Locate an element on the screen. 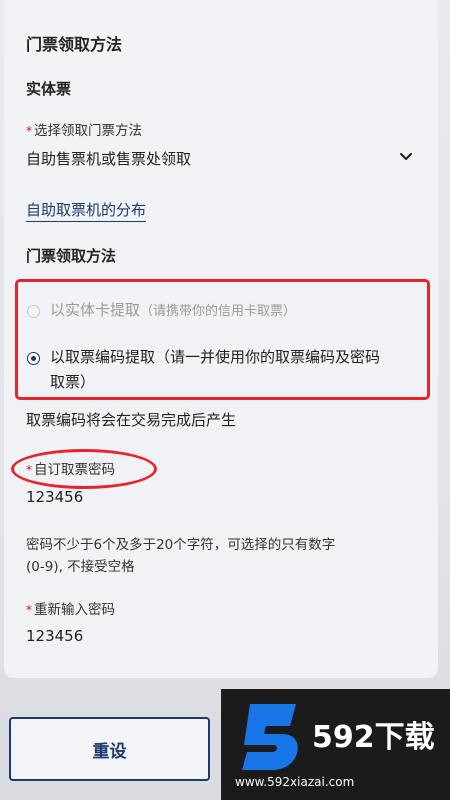  password-hint-line2: (0-9), 不接受空格 is located at coordinates (80, 567).